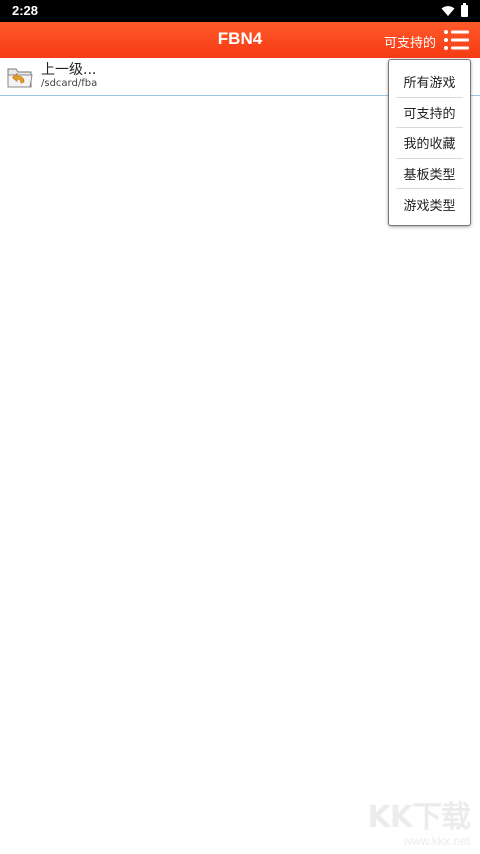 Image resolution: width=480 pixels, height=854 pixels. What do you see at coordinates (464, 10) in the screenshot?
I see `battery-icon` at bounding box center [464, 10].